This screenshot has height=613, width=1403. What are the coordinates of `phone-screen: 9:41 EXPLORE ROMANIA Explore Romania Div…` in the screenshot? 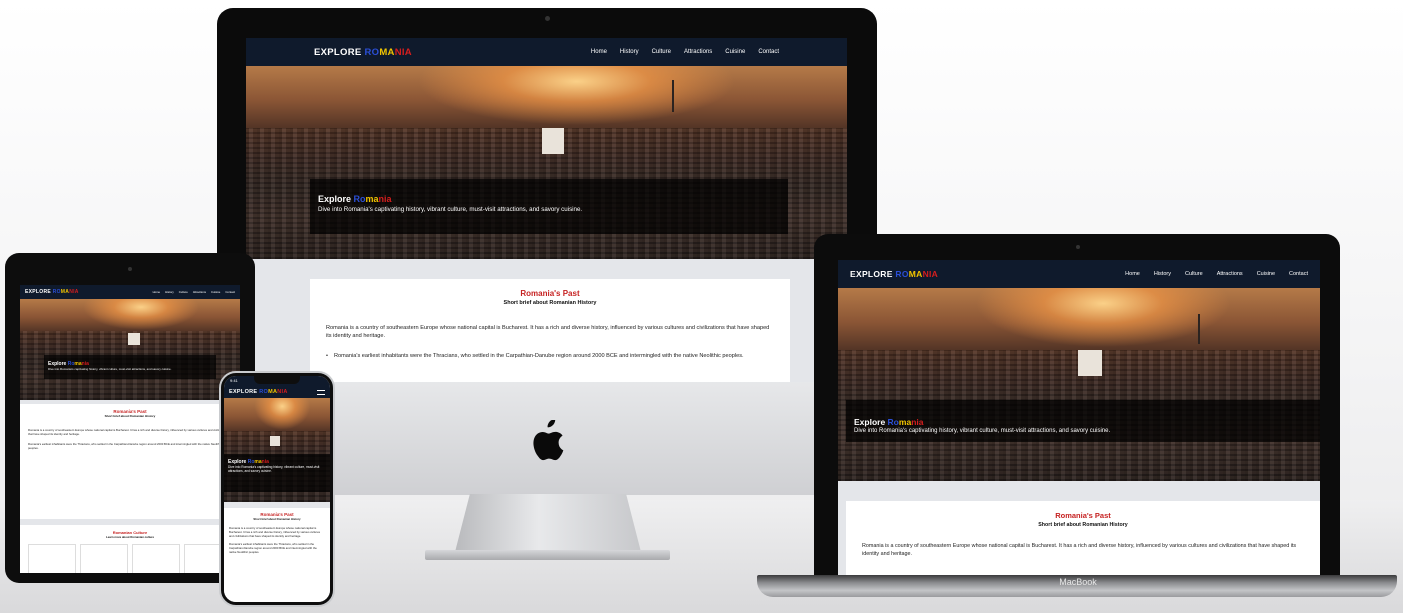 It's located at (277, 489).